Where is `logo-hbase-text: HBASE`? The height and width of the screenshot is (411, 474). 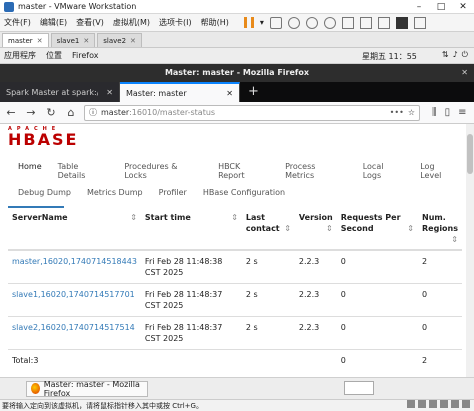 logo-hbase-text: HBASE is located at coordinates (43, 139).